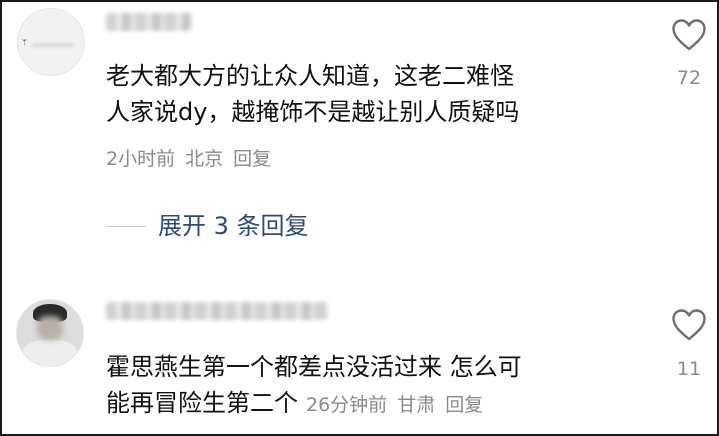 This screenshot has height=436, width=719. What do you see at coordinates (233, 226) in the screenshot?
I see `expand-replies-label: 展开 3 条回复` at bounding box center [233, 226].